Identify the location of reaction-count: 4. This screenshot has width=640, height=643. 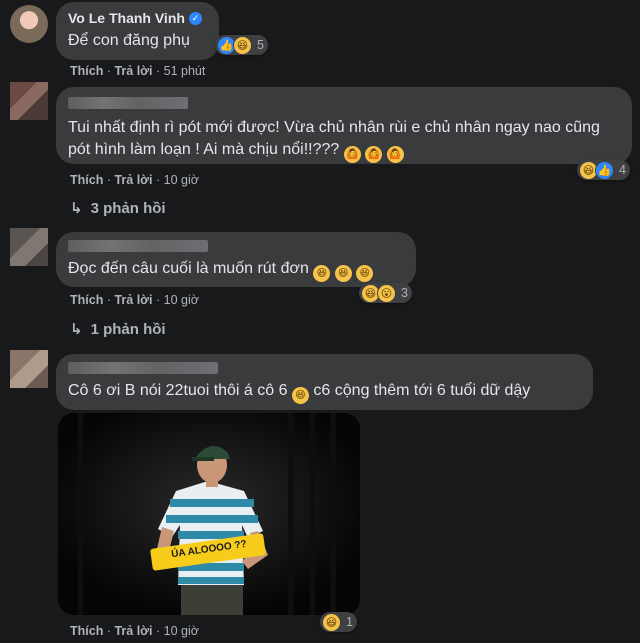
(622, 170).